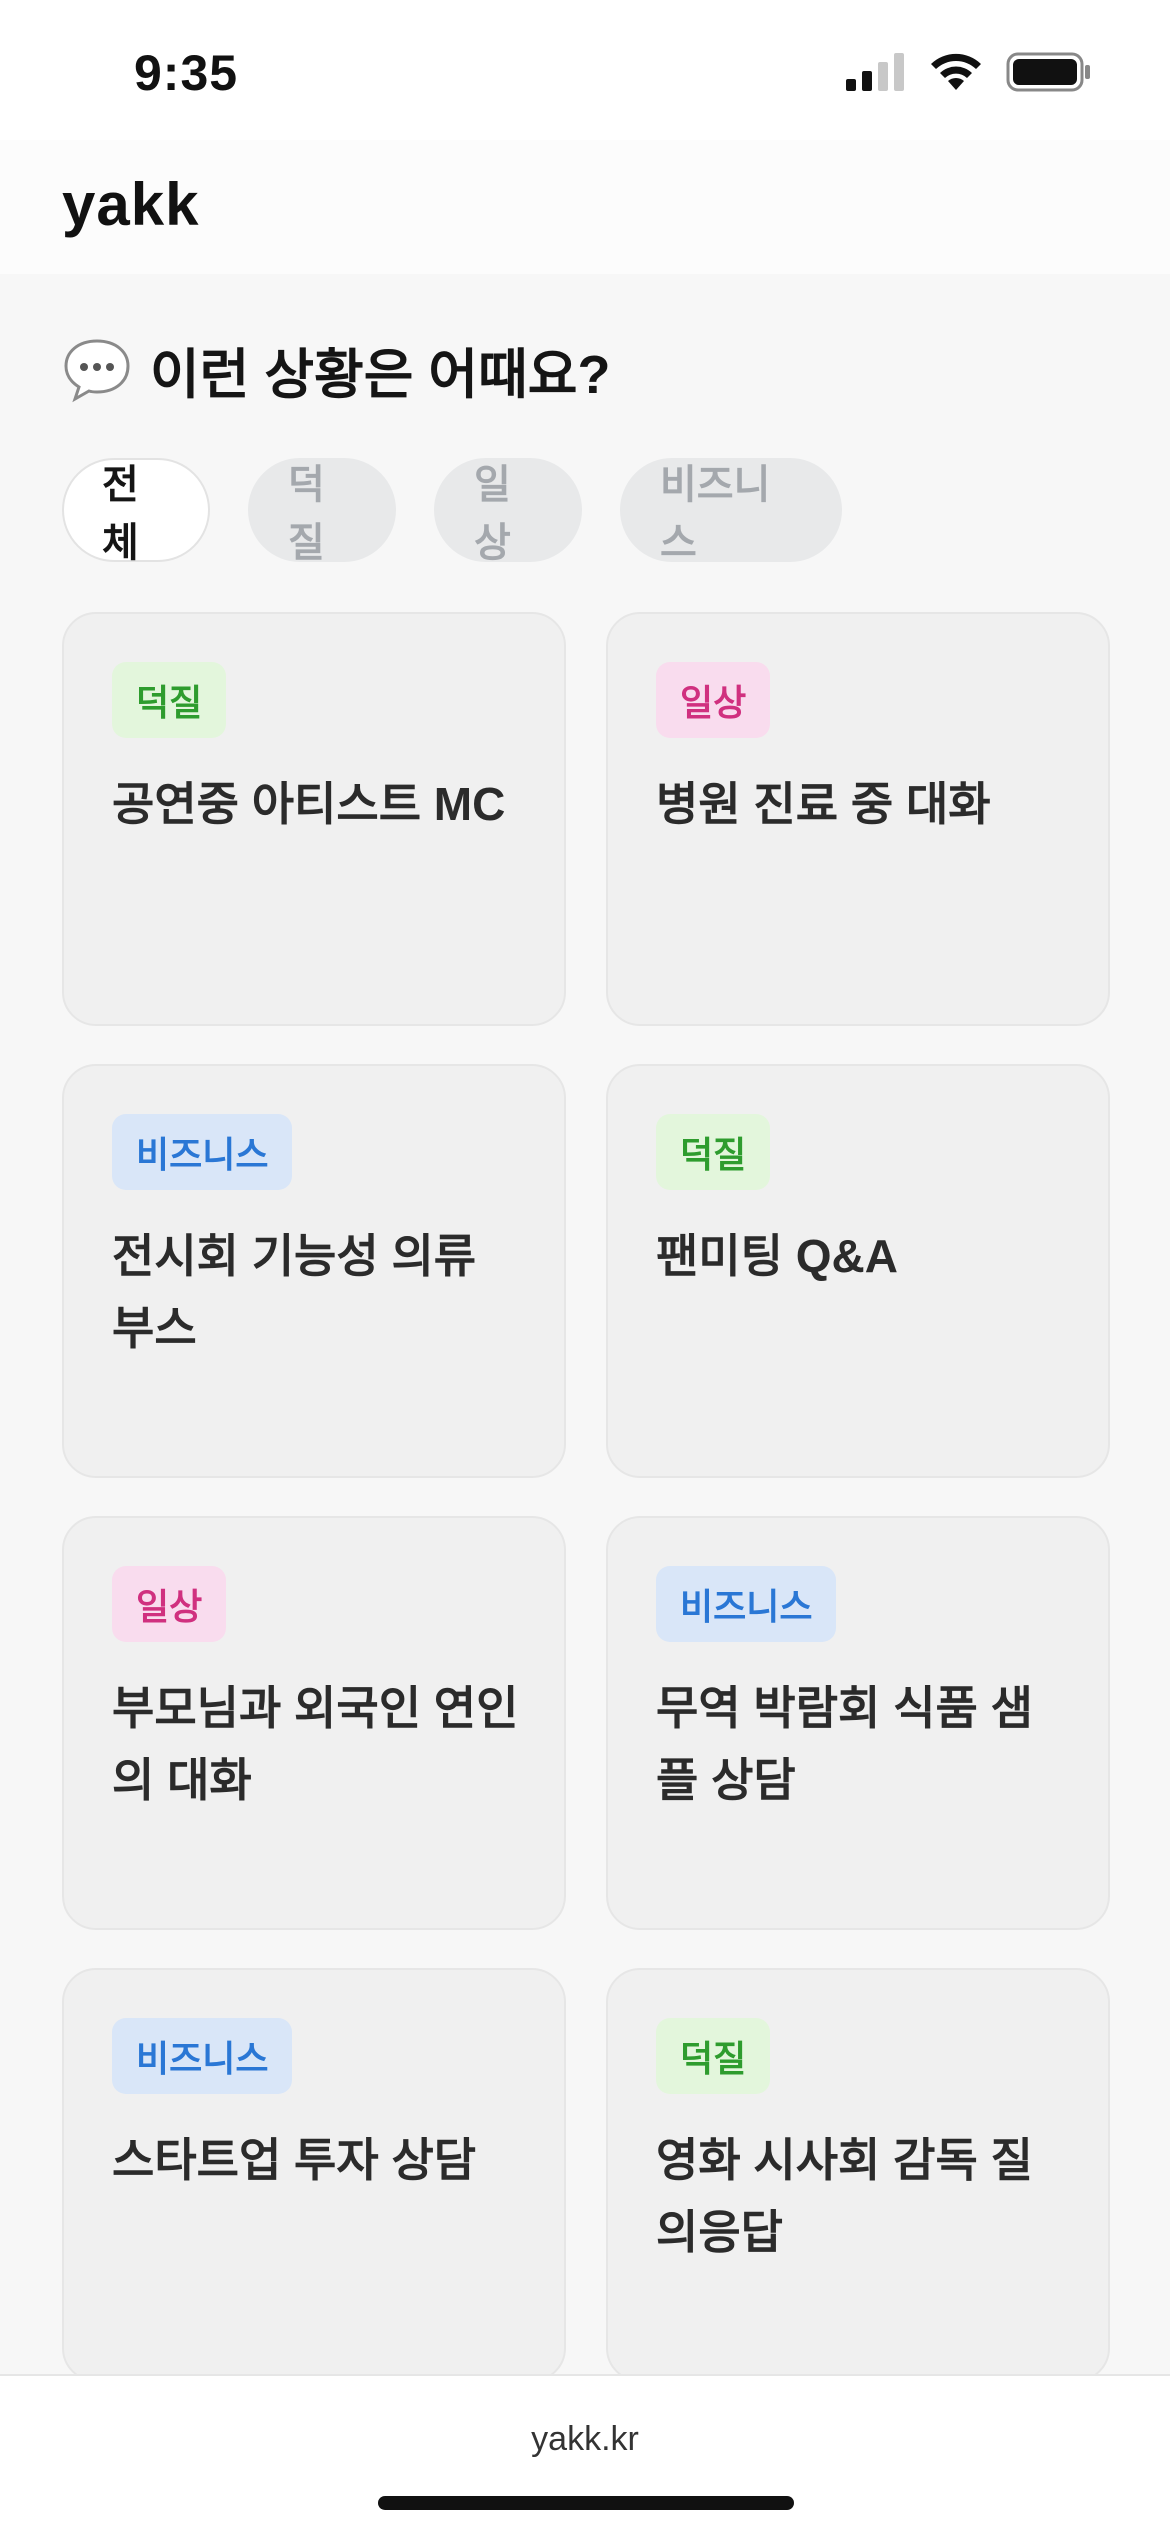  Describe the element at coordinates (294, 2160) in the screenshot. I see `card-title: 스타트업 투자 상담` at that location.